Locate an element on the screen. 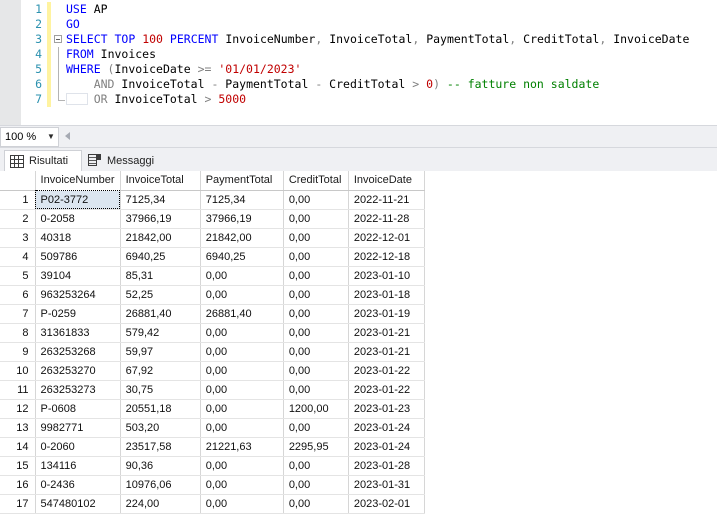 The image size is (717, 531). cell-invoicenumber: P02-3772 is located at coordinates (78, 200).